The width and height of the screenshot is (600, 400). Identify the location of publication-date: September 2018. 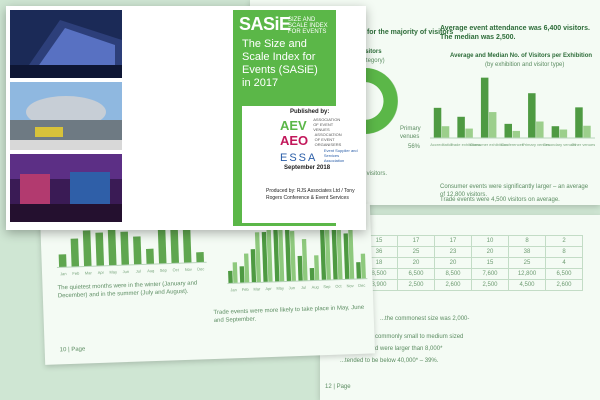
(307, 168).